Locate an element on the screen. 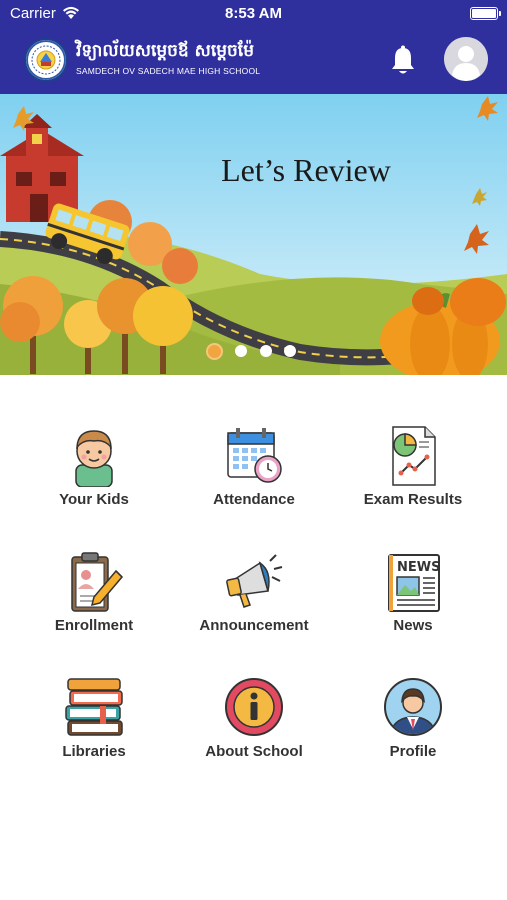 The width and height of the screenshot is (507, 900). banner-title: Let’s Review is located at coordinates (306, 170).